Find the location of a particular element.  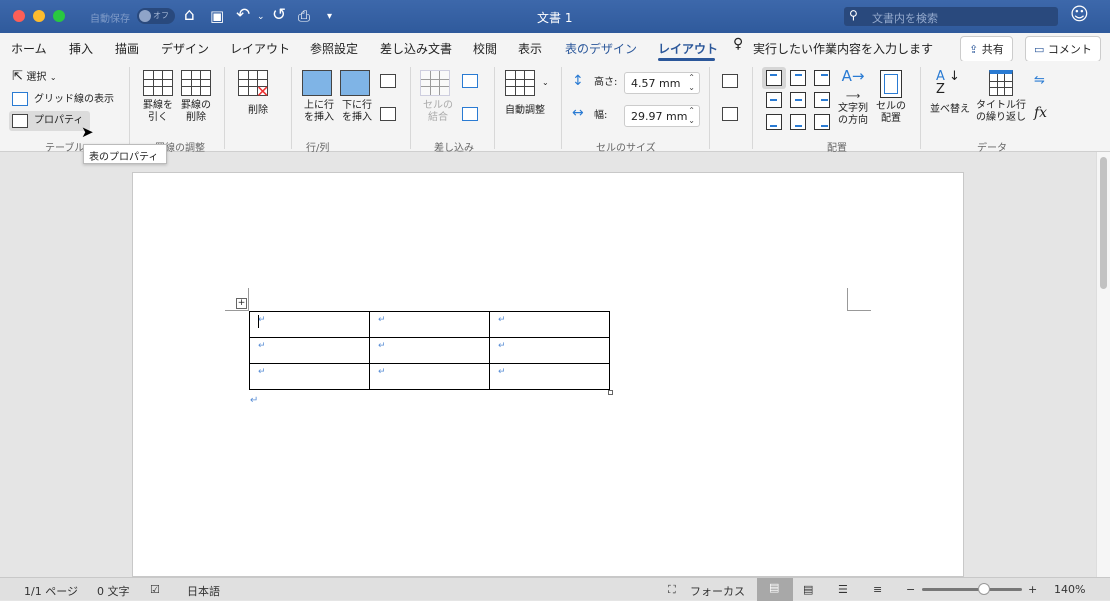

repeat-header-rows-button: タイトル行 の繰り返し is located at coordinates (1001, 97).